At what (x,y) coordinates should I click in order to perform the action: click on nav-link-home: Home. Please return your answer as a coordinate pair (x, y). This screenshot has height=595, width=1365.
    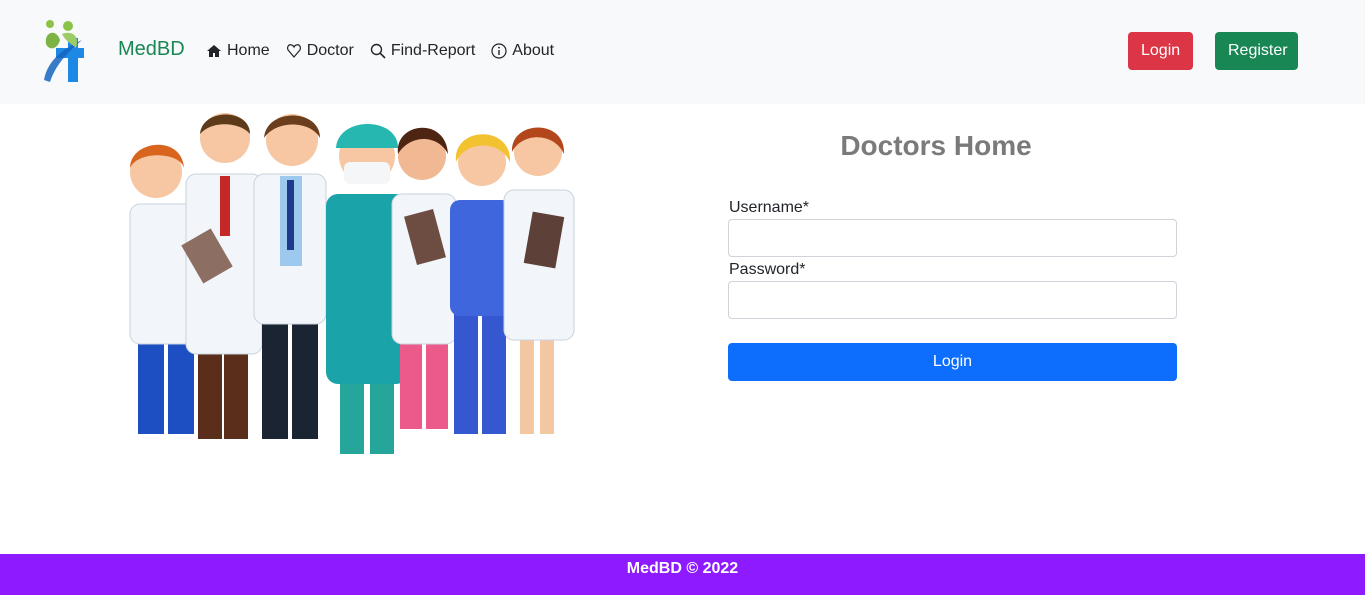
    Looking at the image, I should click on (238, 51).